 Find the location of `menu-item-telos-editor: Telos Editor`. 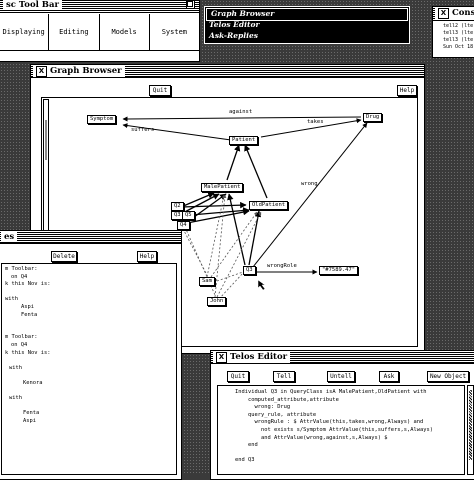

menu-item-telos-editor: Telos Editor is located at coordinates (234, 25).